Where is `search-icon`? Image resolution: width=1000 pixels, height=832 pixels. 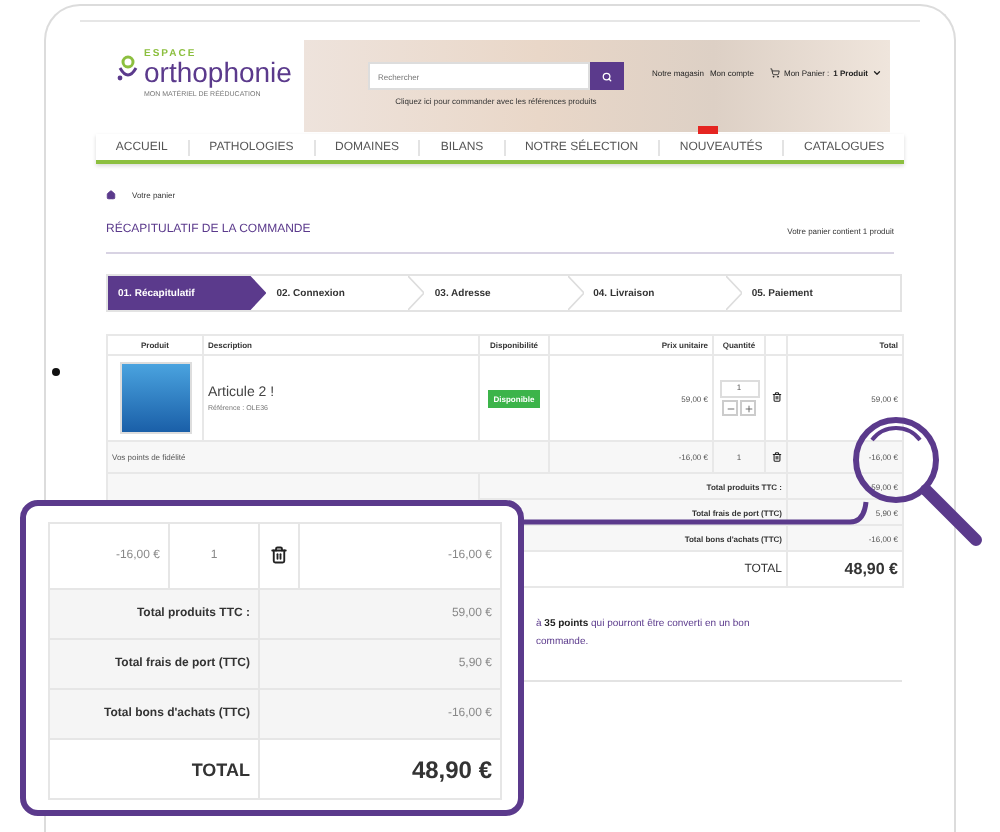
search-icon is located at coordinates (606, 76).